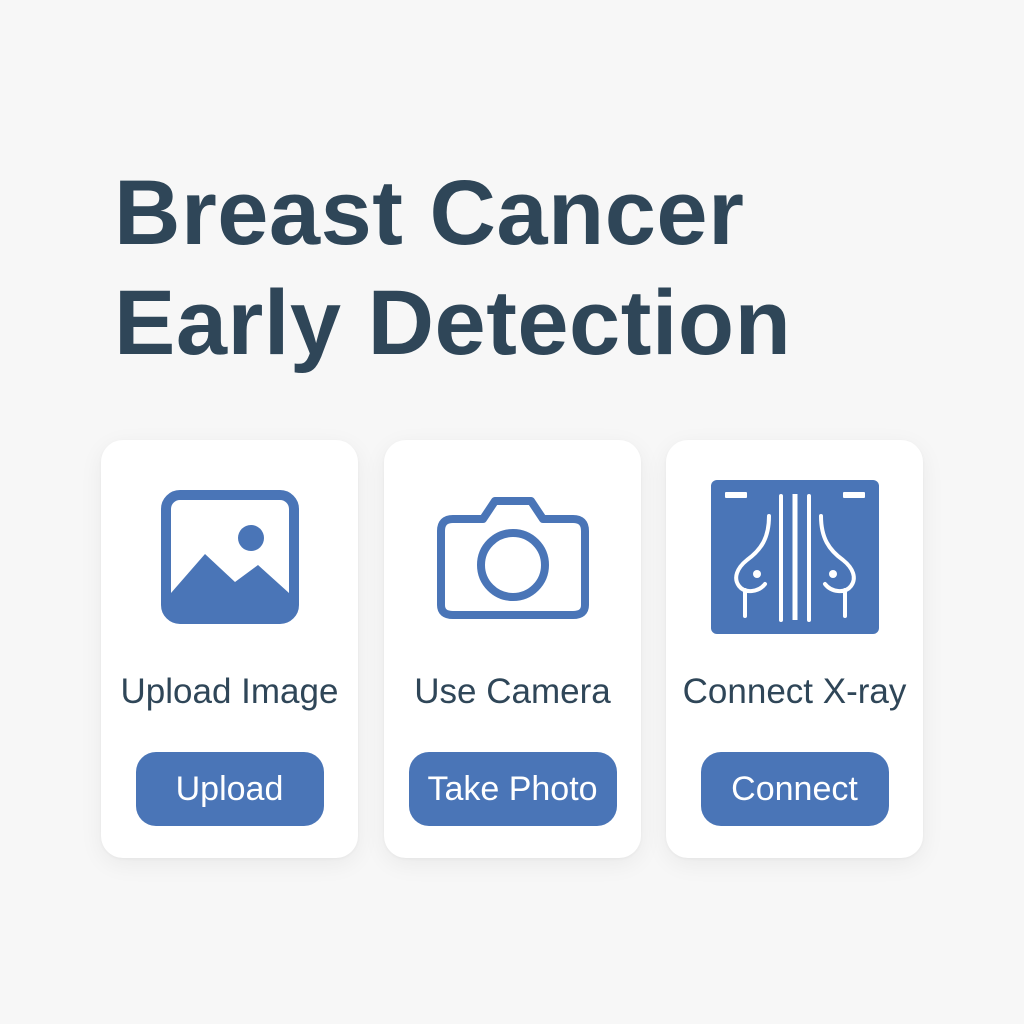 This screenshot has width=1024, height=1024. What do you see at coordinates (453, 323) in the screenshot?
I see `page-title-line-2: Early Detection` at bounding box center [453, 323].